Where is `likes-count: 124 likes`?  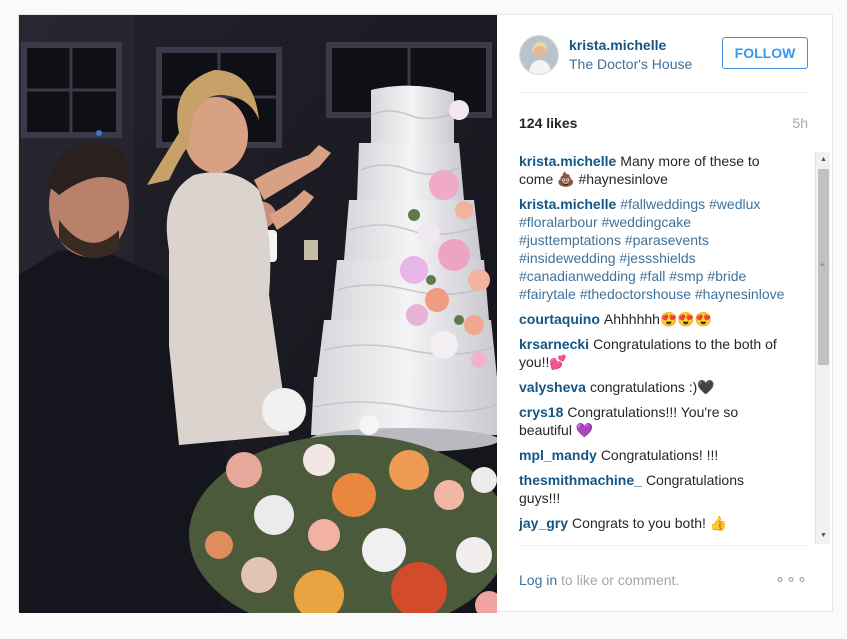
likes-count: 124 likes is located at coordinates (548, 123).